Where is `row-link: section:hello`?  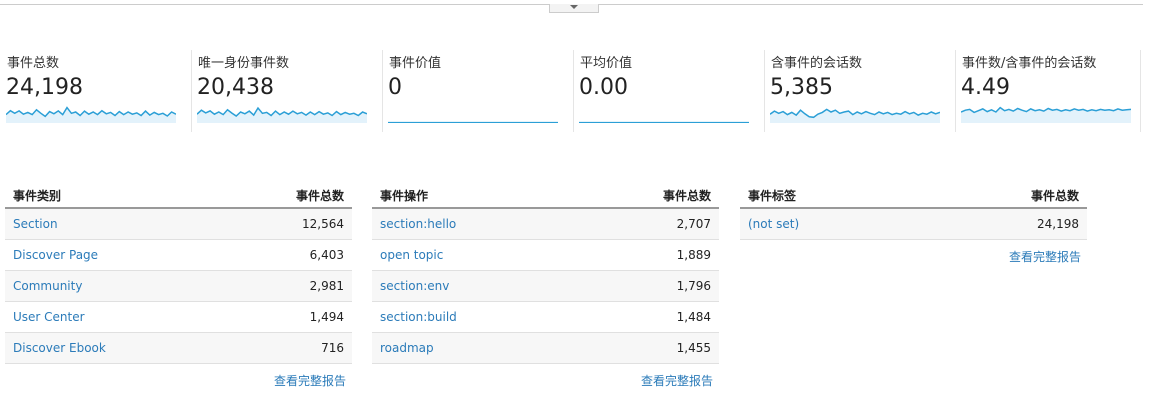 row-link: section:hello is located at coordinates (475, 224).